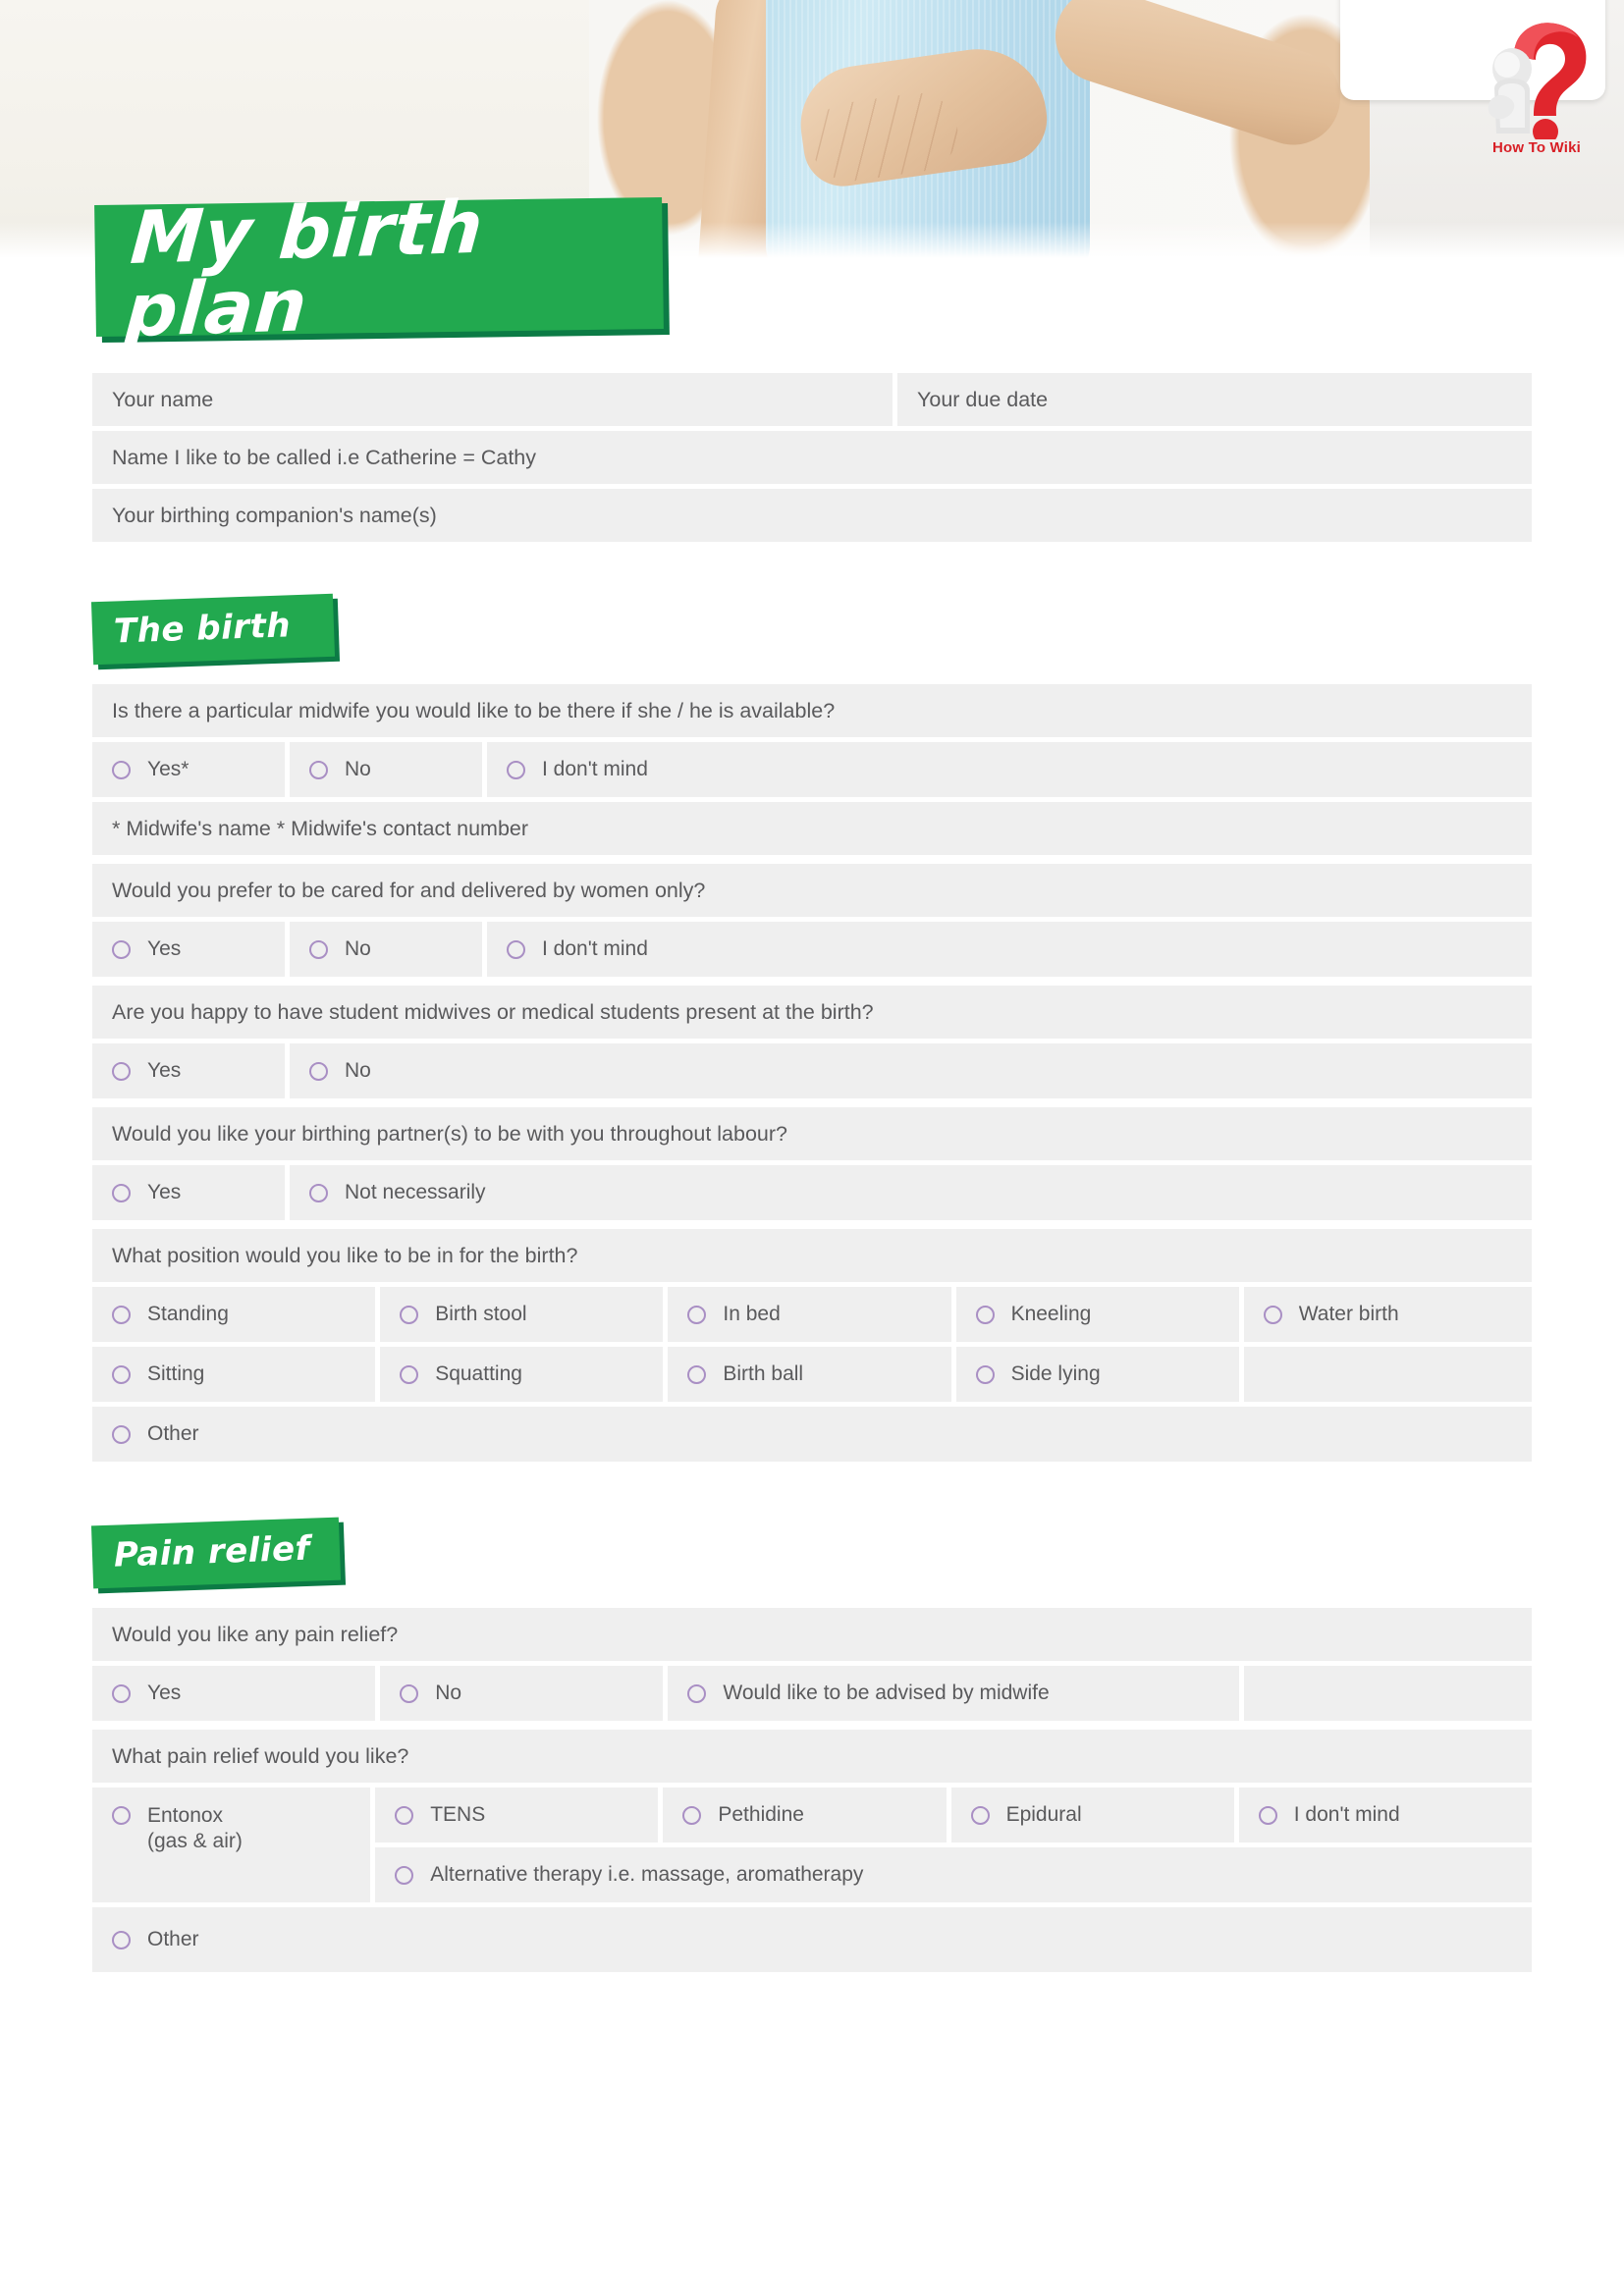 The image size is (1624, 2296). What do you see at coordinates (212, 1552) in the screenshot?
I see `section-title-pain-relief: Pain relief` at bounding box center [212, 1552].